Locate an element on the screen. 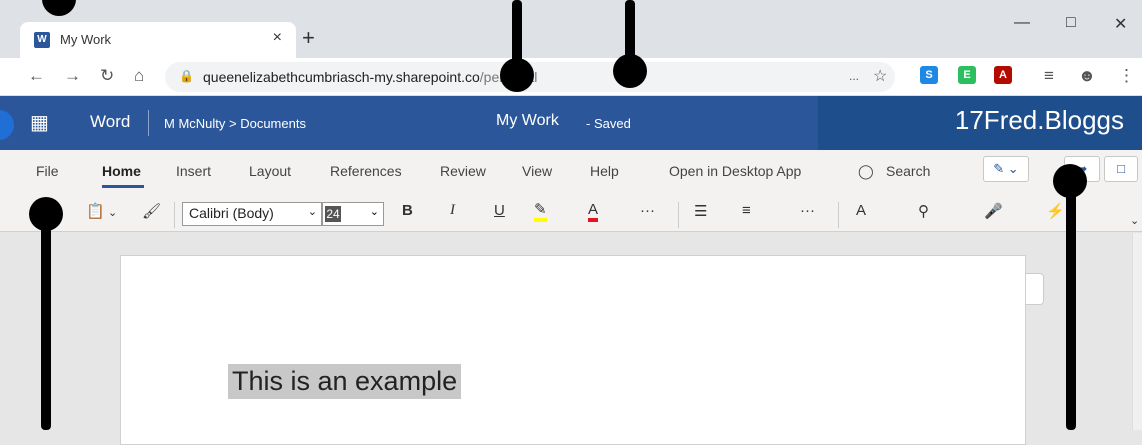 The height and width of the screenshot is (445, 1142). vertical-scrollbar is located at coordinates (1137, 331).